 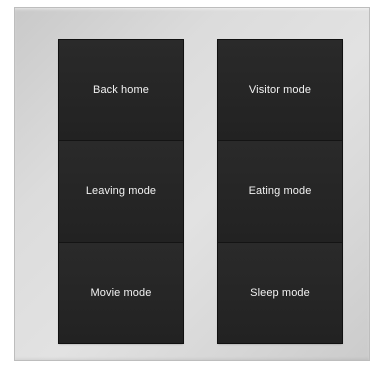 I want to click on eating-mode-button: Eating mode, so click(x=280, y=192).